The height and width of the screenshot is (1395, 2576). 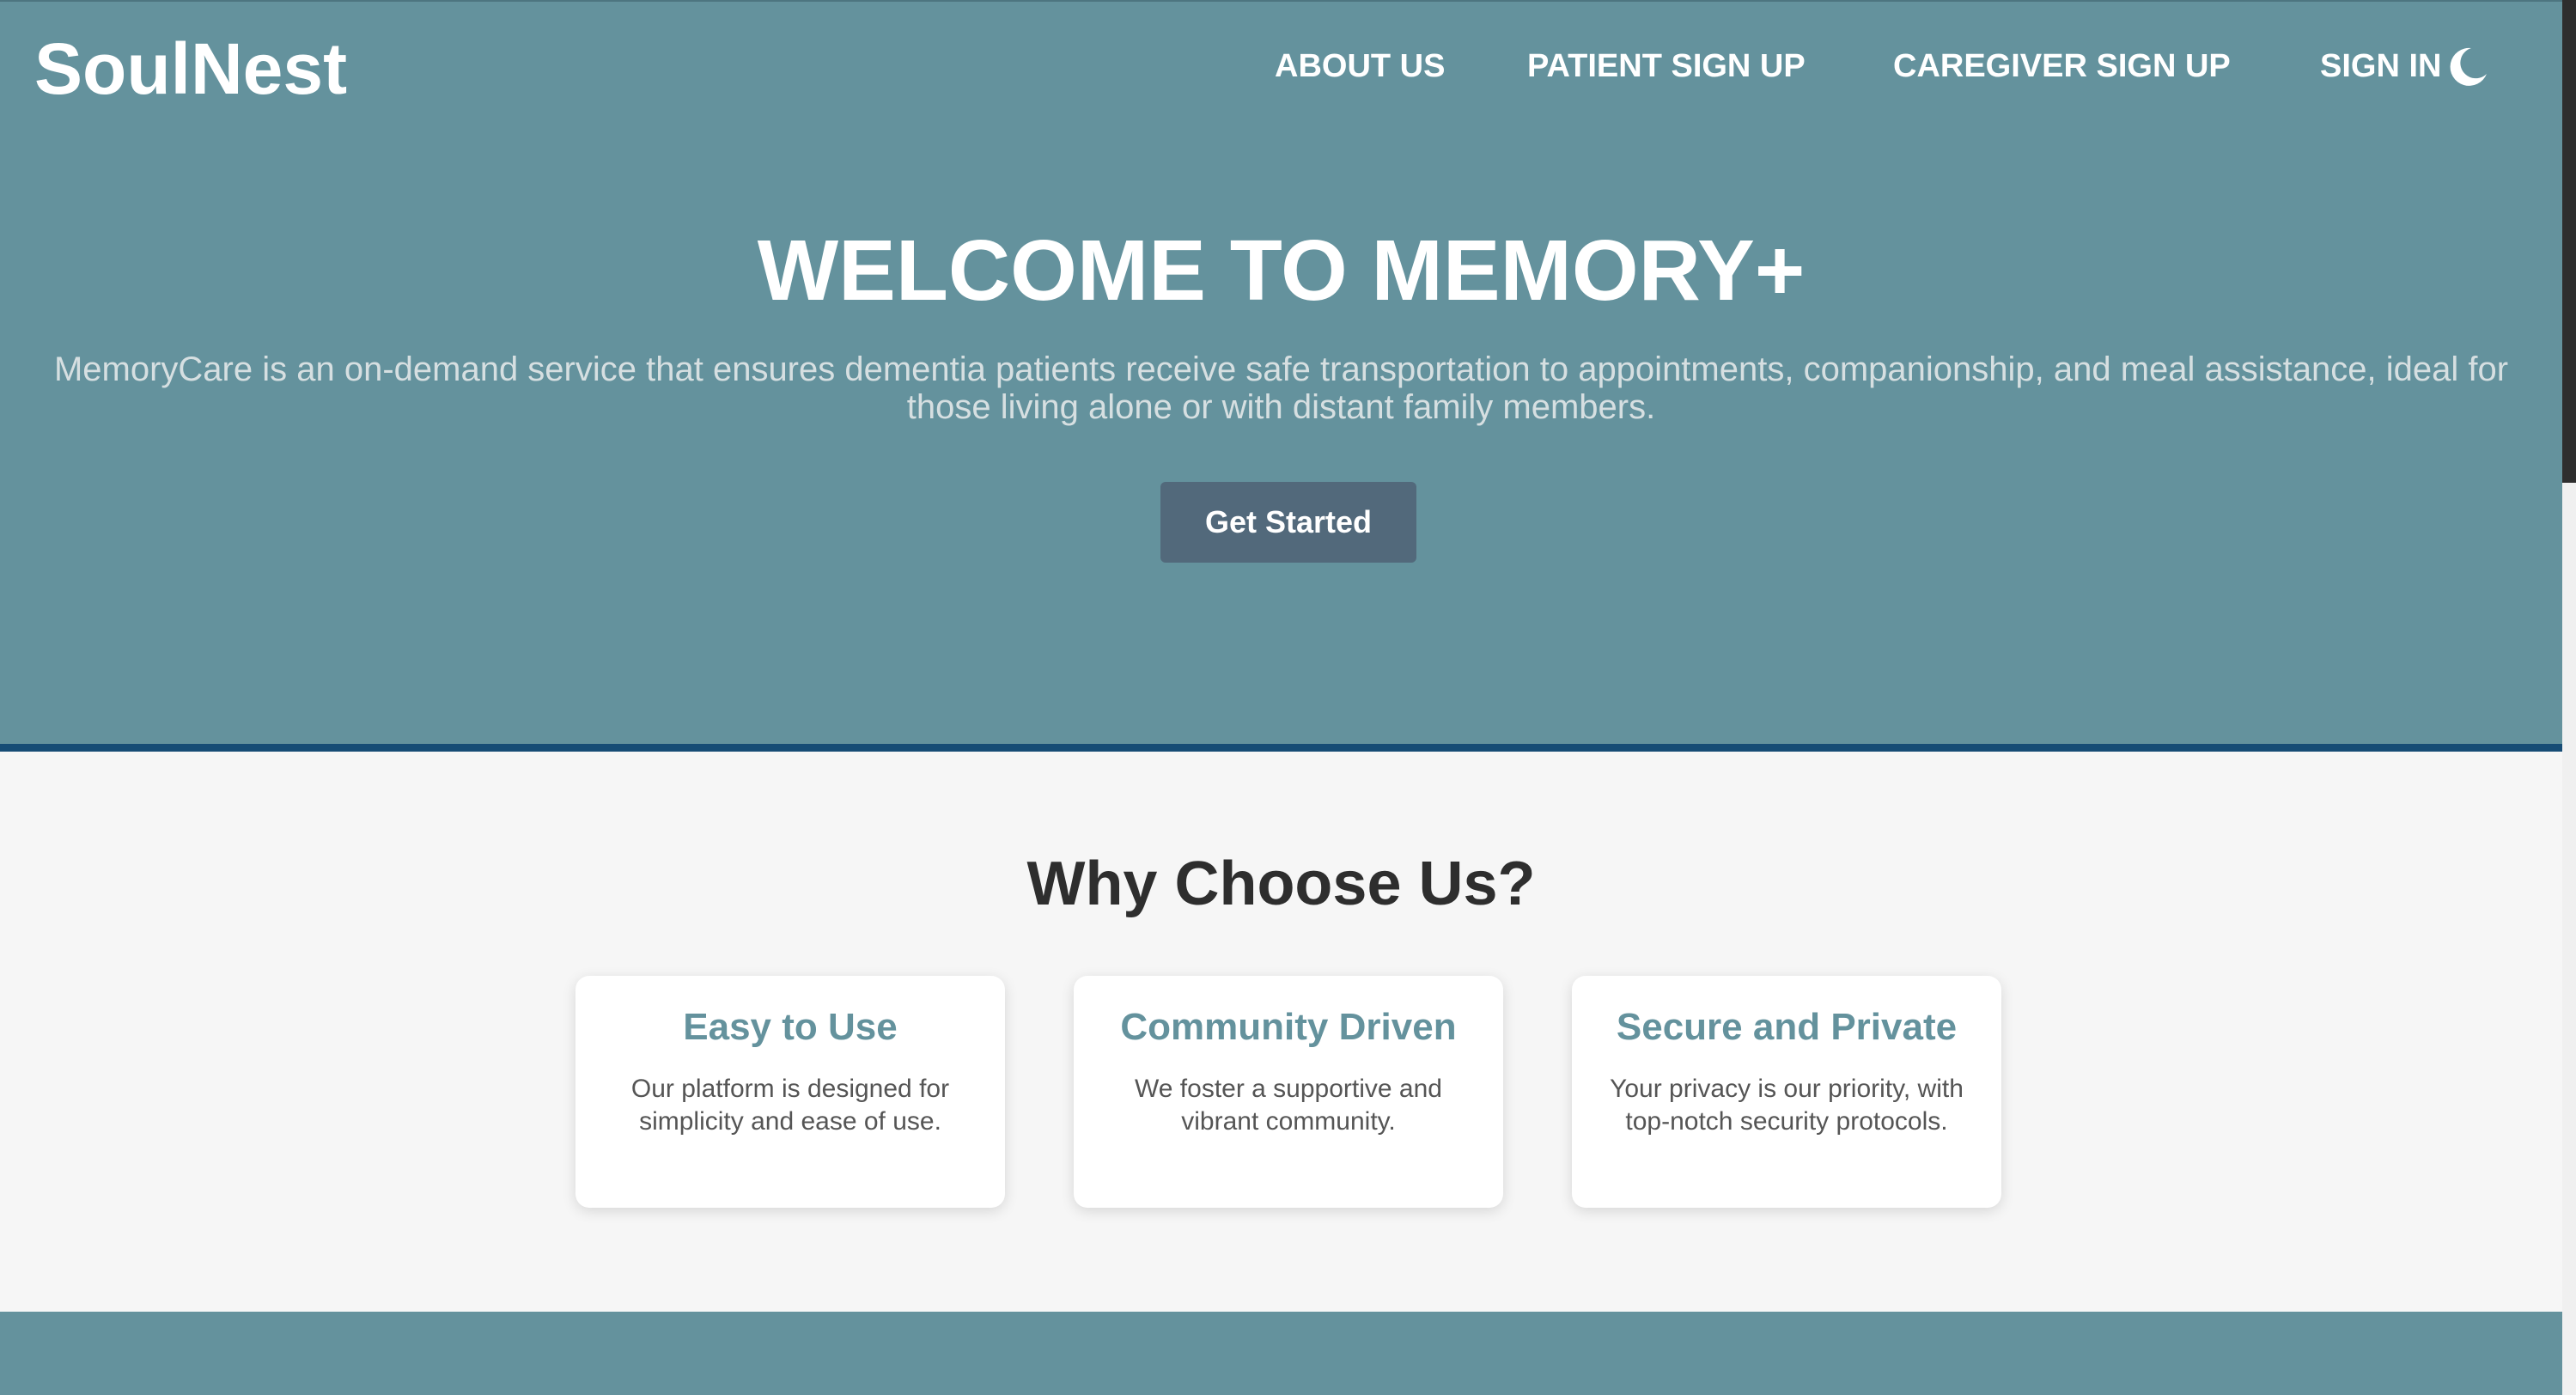 I want to click on scrollbar-thumb, so click(x=2569, y=242).